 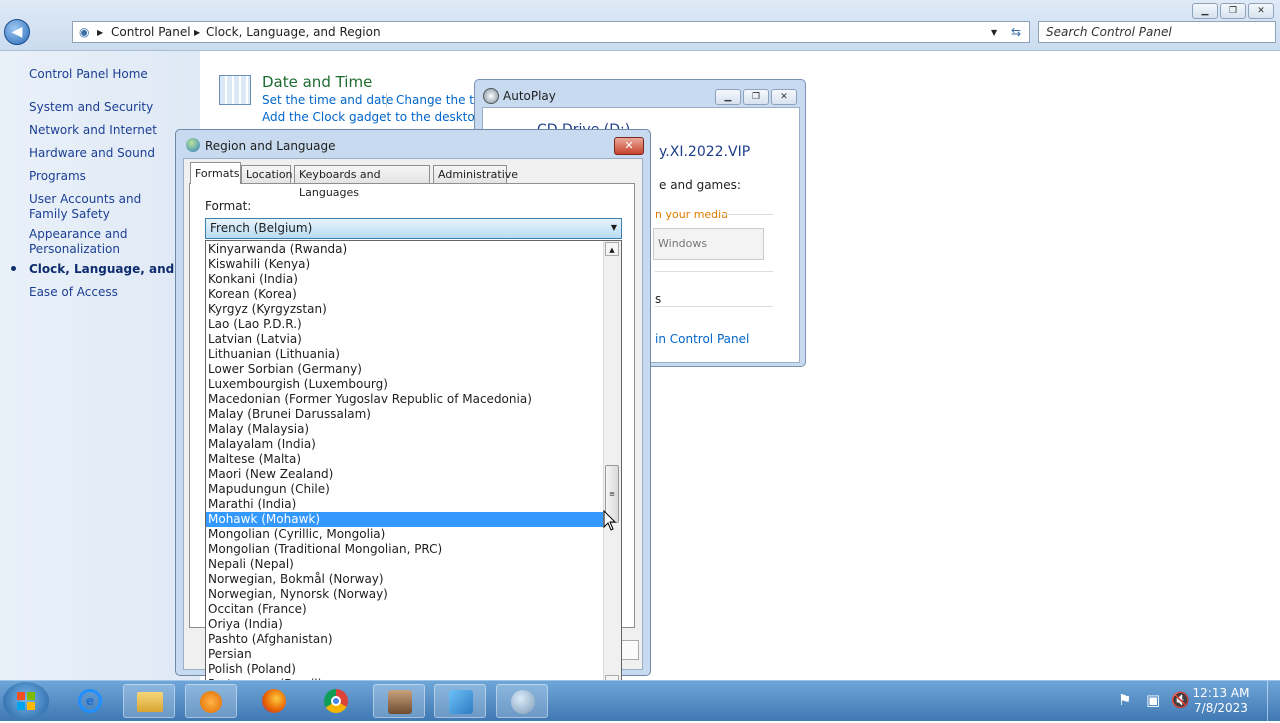 I want to click on nav-appearance: Appearance and Personalization, so click(x=89, y=242).